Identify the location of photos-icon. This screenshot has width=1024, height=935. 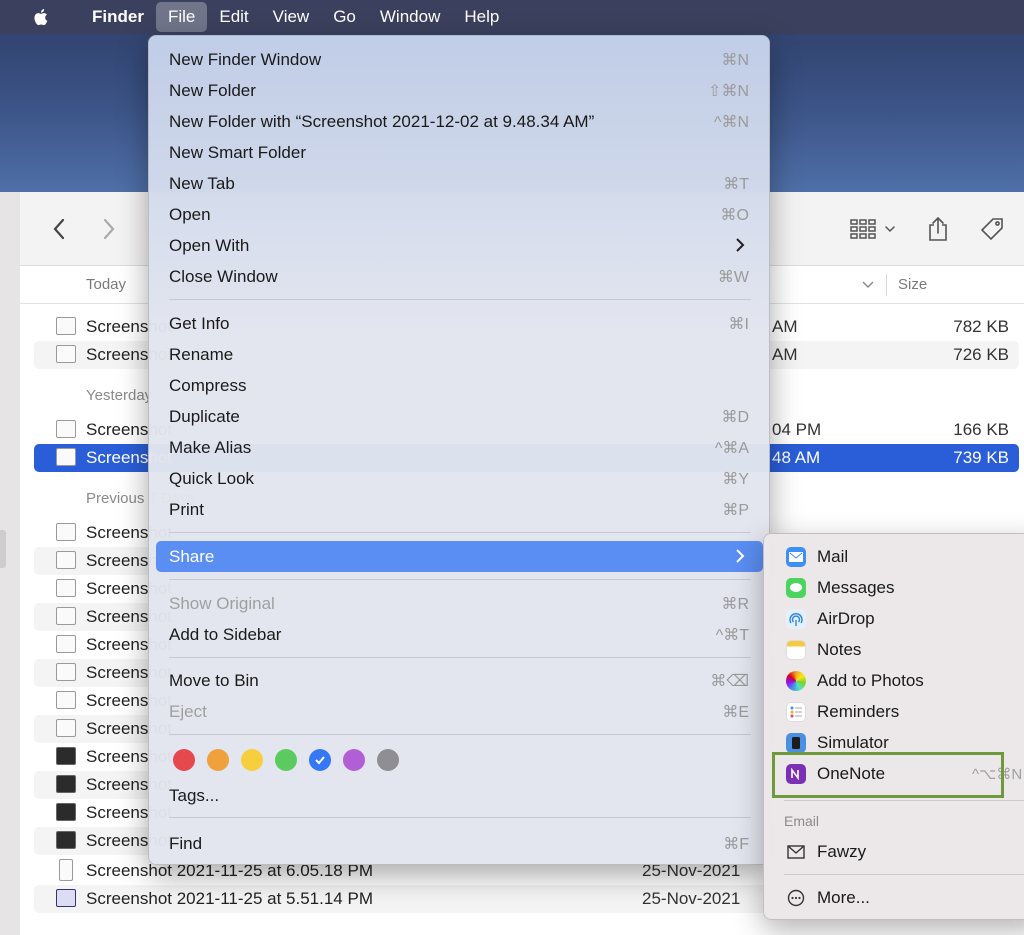
(796, 681).